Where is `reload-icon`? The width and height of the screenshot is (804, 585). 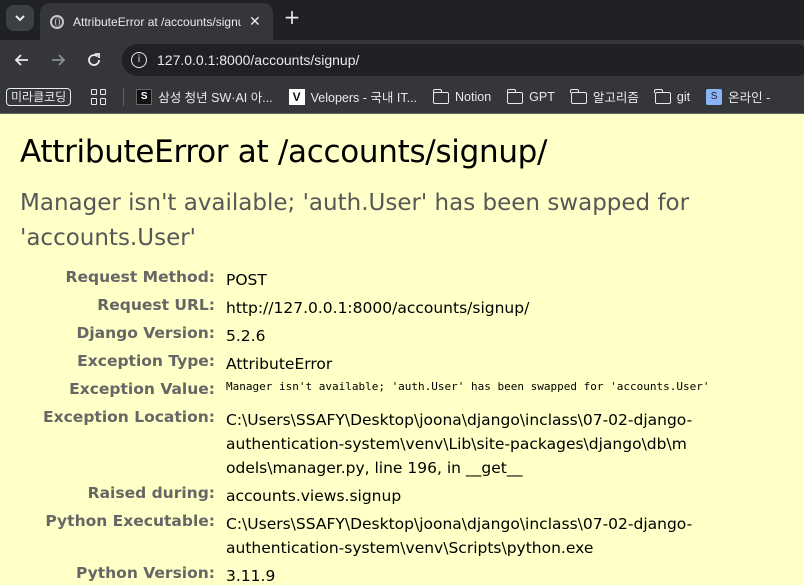
reload-icon is located at coordinates (94, 59).